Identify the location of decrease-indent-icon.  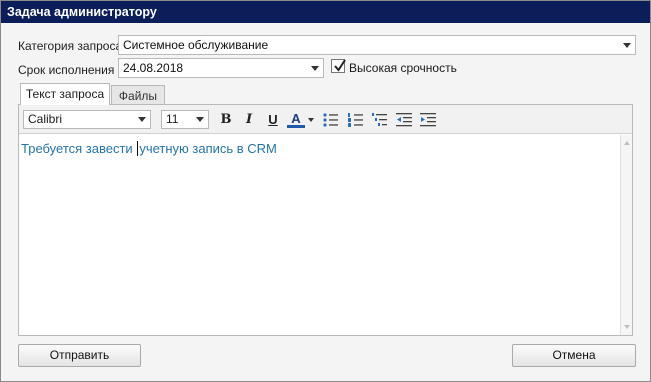
(404, 120).